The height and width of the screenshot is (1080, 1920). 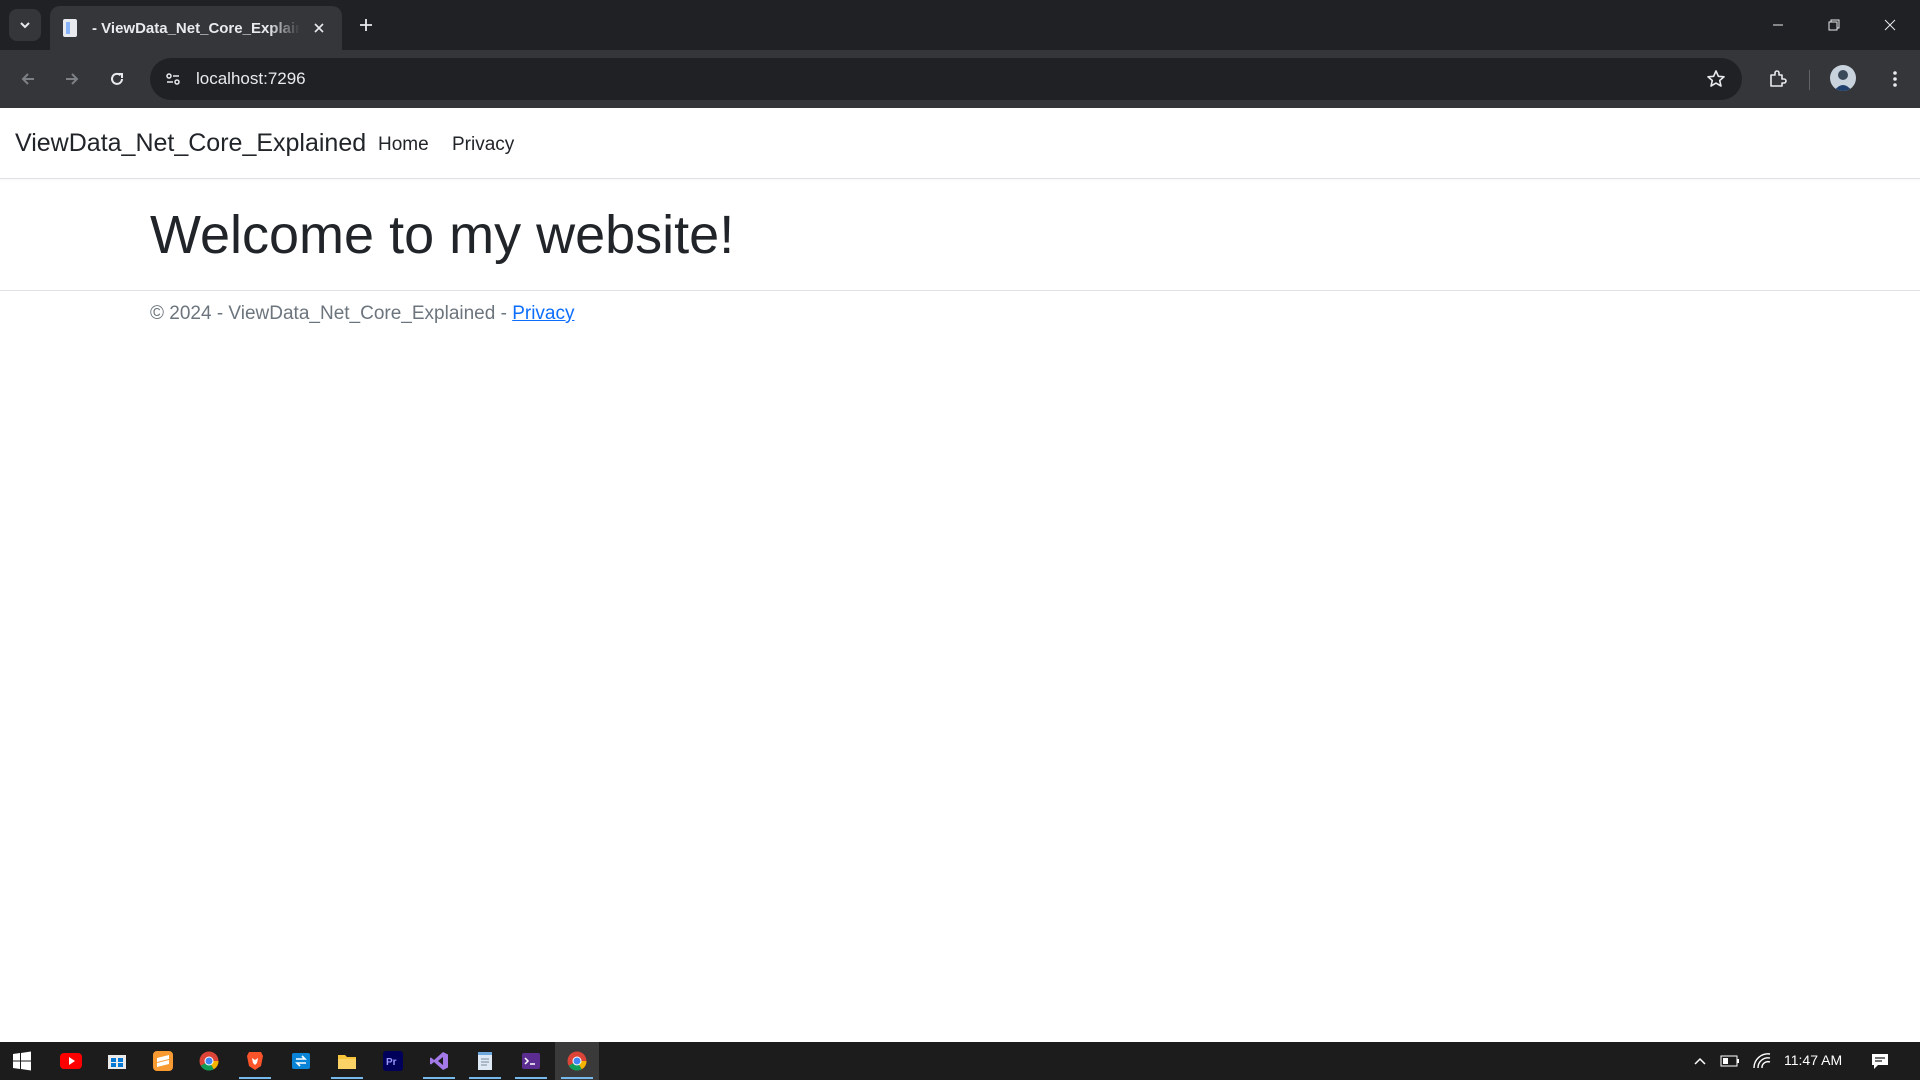 I want to click on plus-icon, so click(x=366, y=25).